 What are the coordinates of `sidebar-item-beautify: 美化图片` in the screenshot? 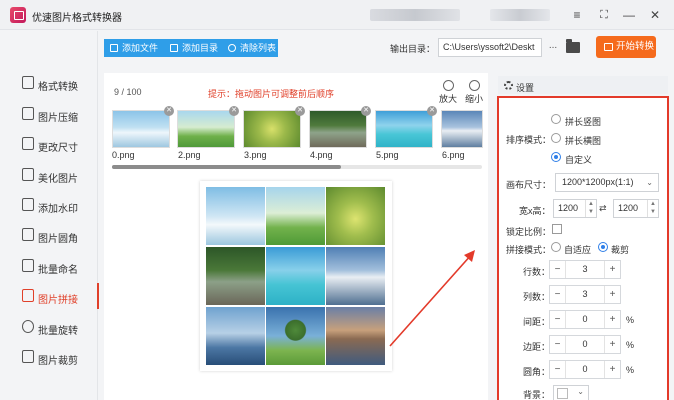 It's located at (49, 175).